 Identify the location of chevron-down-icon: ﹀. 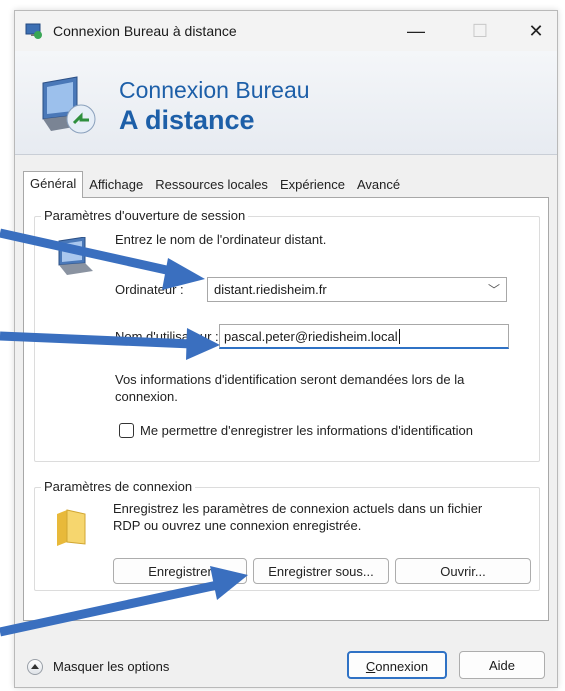
(494, 289).